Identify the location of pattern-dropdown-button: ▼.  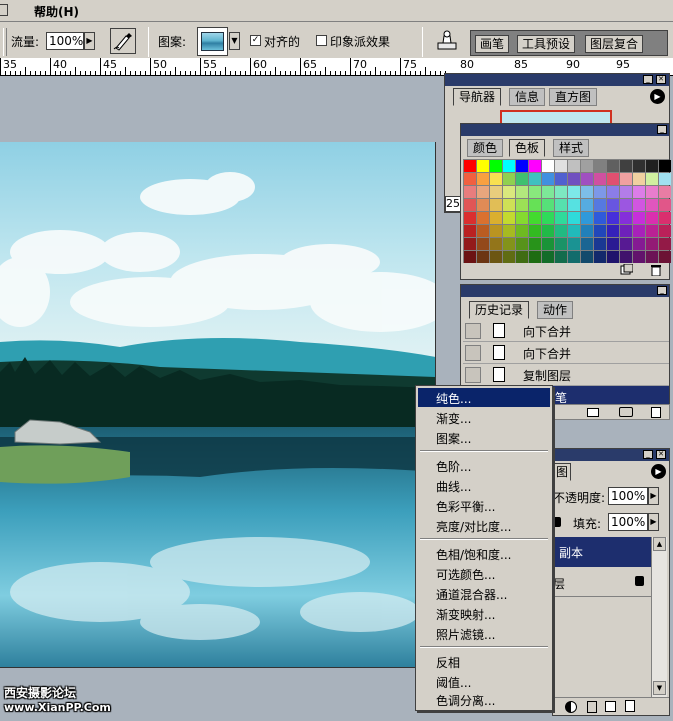
(234, 41).